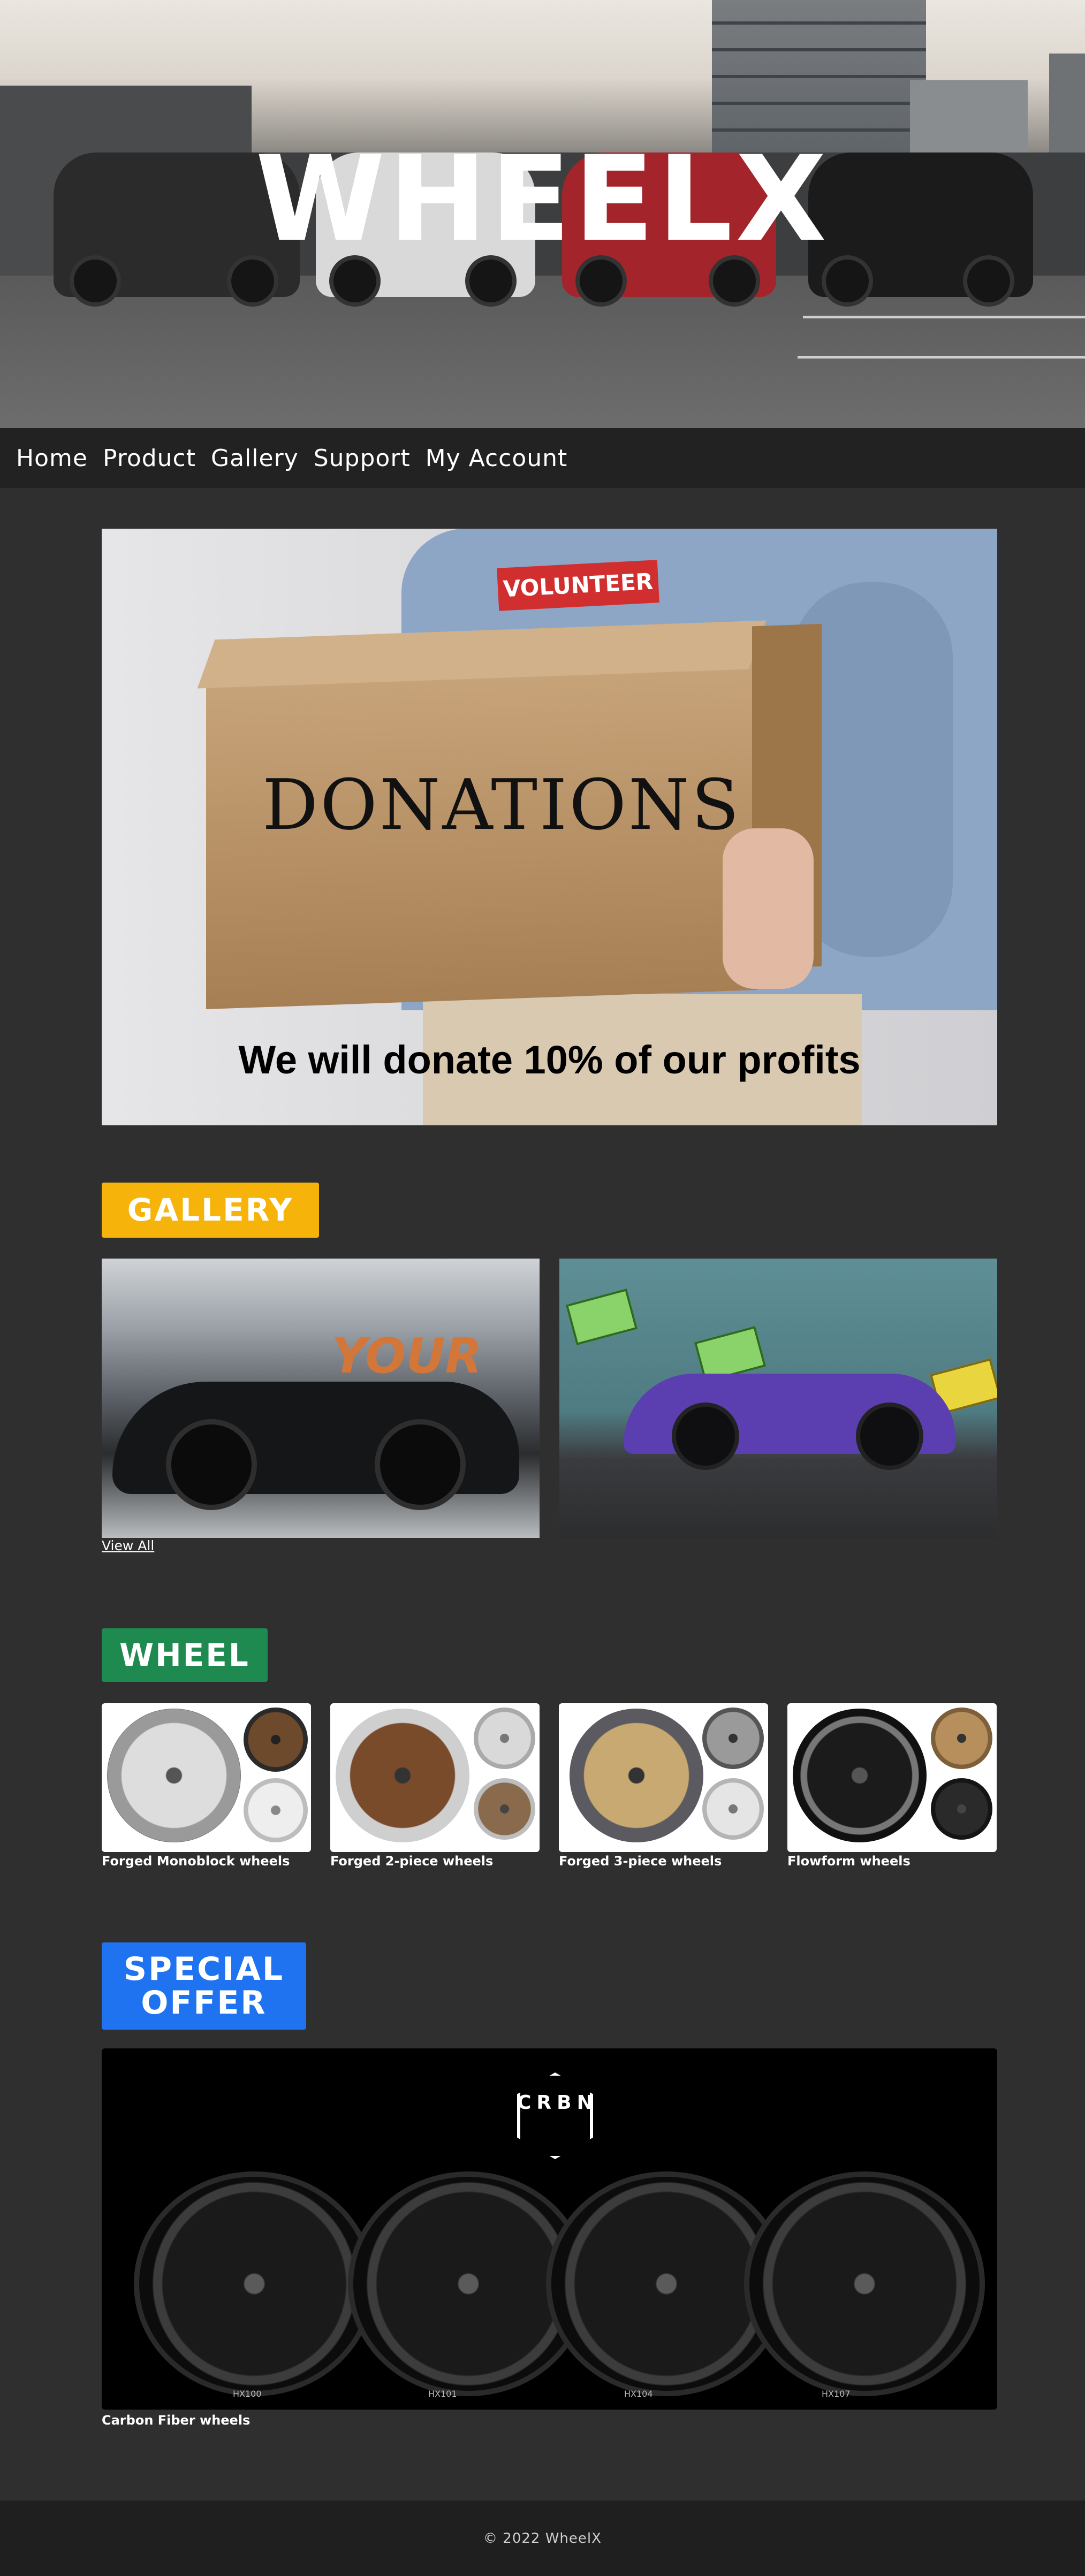 Image resolution: width=1085 pixels, height=2576 pixels. Describe the element at coordinates (204, 1986) in the screenshot. I see `special-offer-heading: SPECIAL OFFER` at that location.